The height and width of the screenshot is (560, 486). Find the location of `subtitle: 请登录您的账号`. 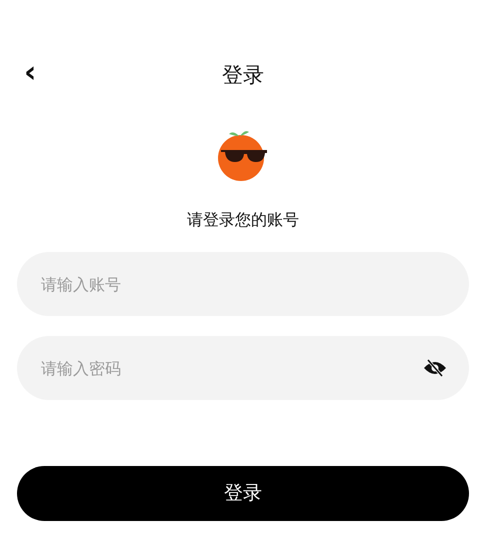

subtitle: 请登录您的账号 is located at coordinates (243, 220).